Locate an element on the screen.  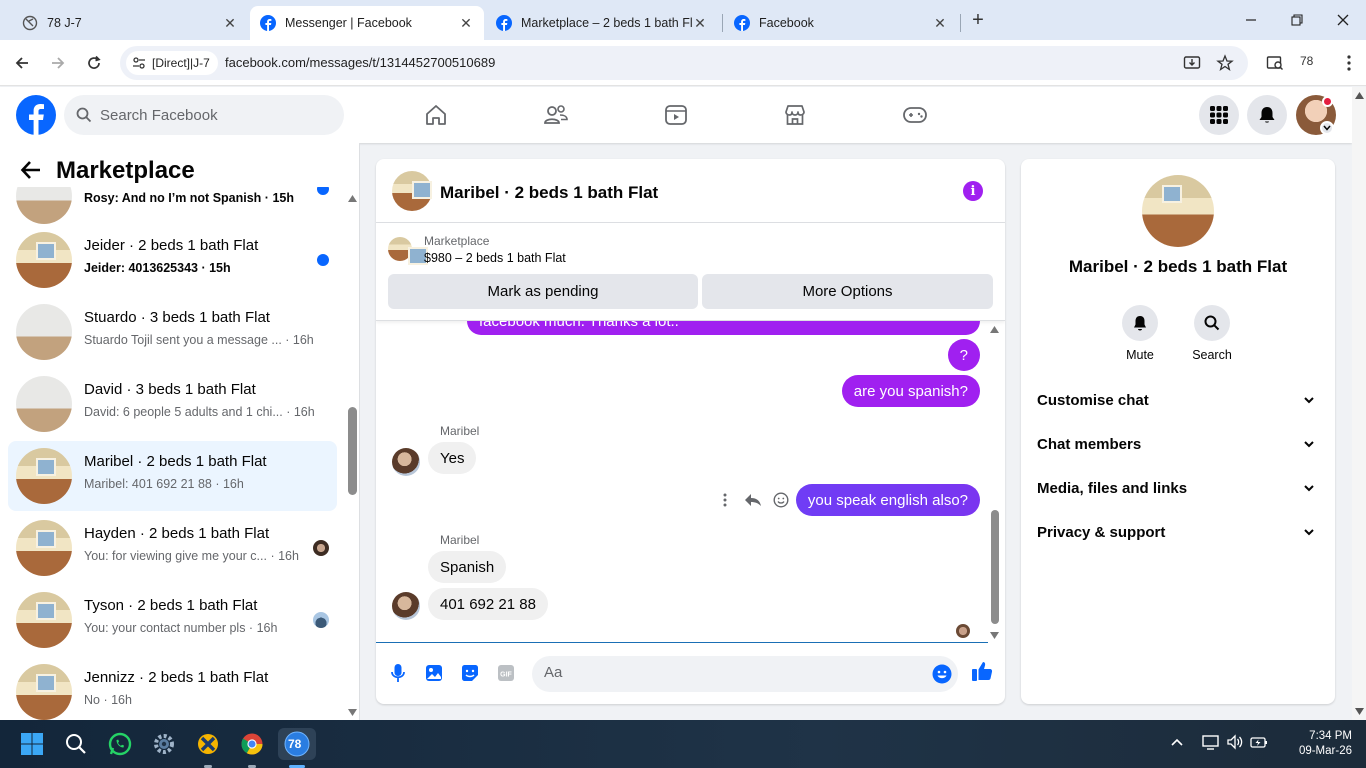
media-files-links-row: Media, files and links is located at coordinates (1178, 488).